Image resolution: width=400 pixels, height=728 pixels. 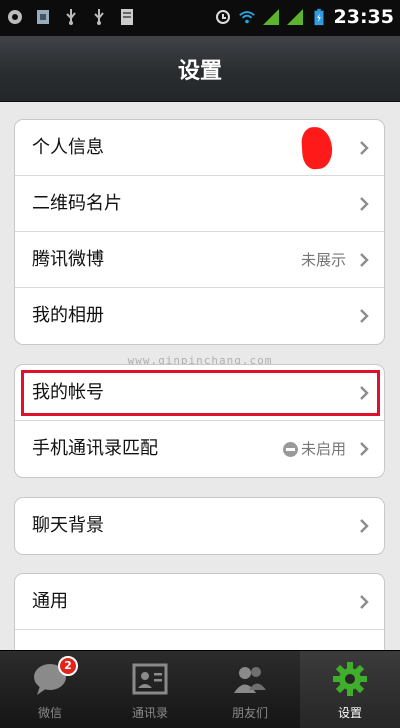 I want to click on settings-group-chat: 聊天背景, so click(x=199, y=526).